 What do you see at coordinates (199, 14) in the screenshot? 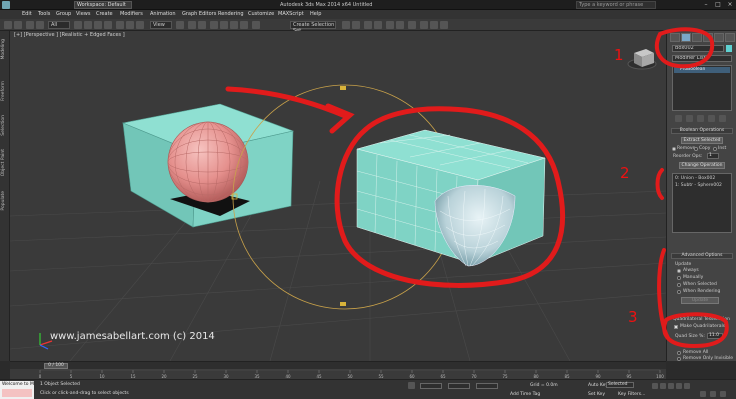
I see `menu-graph-editors: Graph Editors` at bounding box center [199, 14].